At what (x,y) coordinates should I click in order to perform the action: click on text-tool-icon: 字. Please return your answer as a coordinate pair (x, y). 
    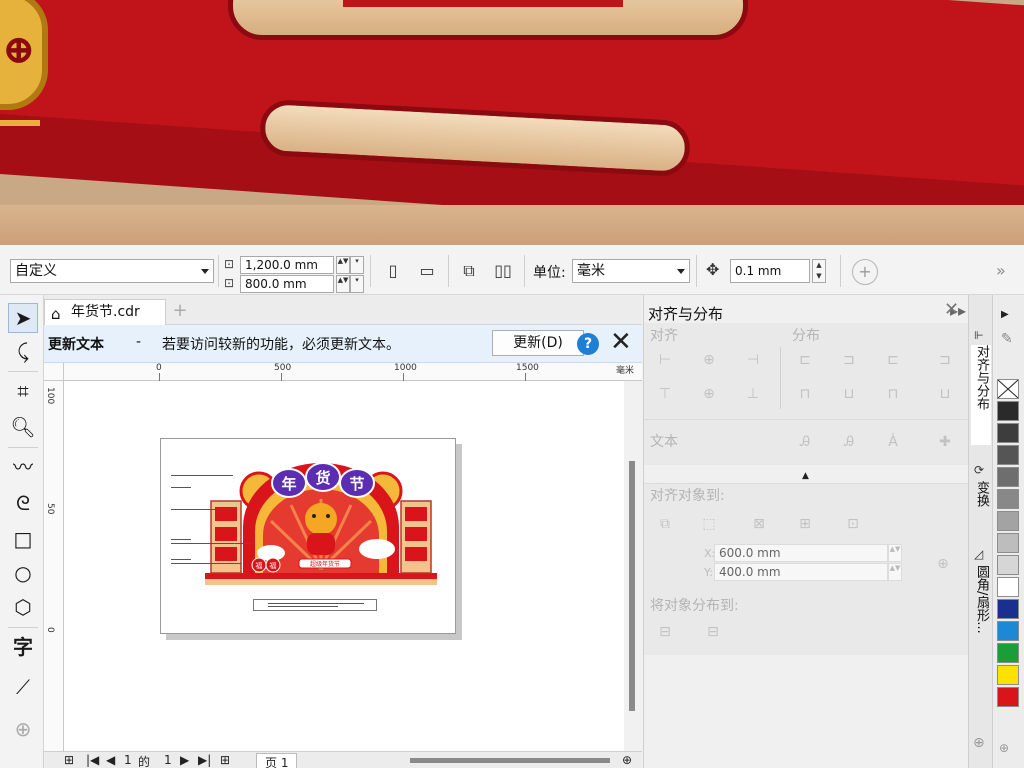
    Looking at the image, I should click on (23, 648).